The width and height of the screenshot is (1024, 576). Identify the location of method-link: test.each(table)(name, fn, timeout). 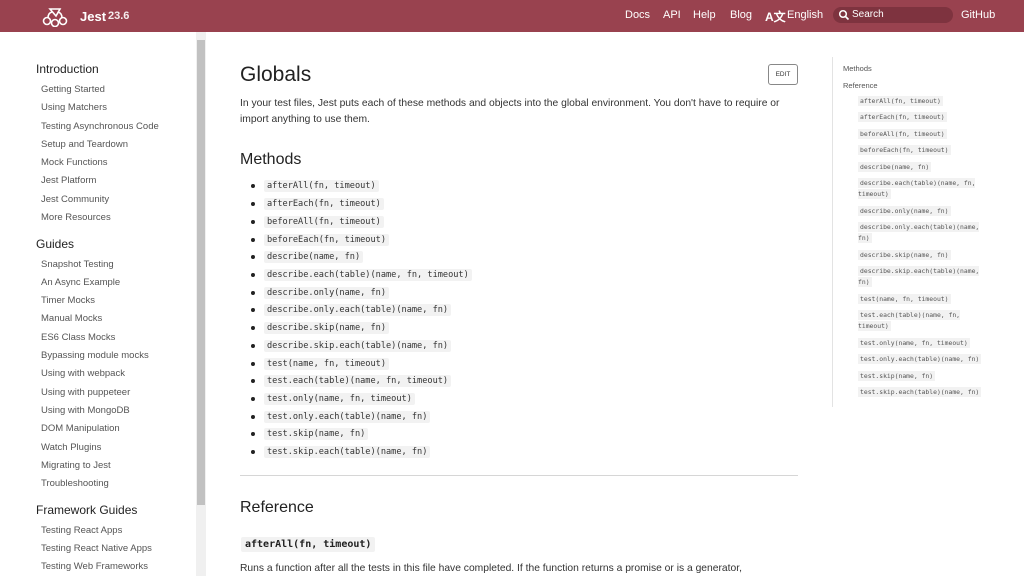
(358, 381).